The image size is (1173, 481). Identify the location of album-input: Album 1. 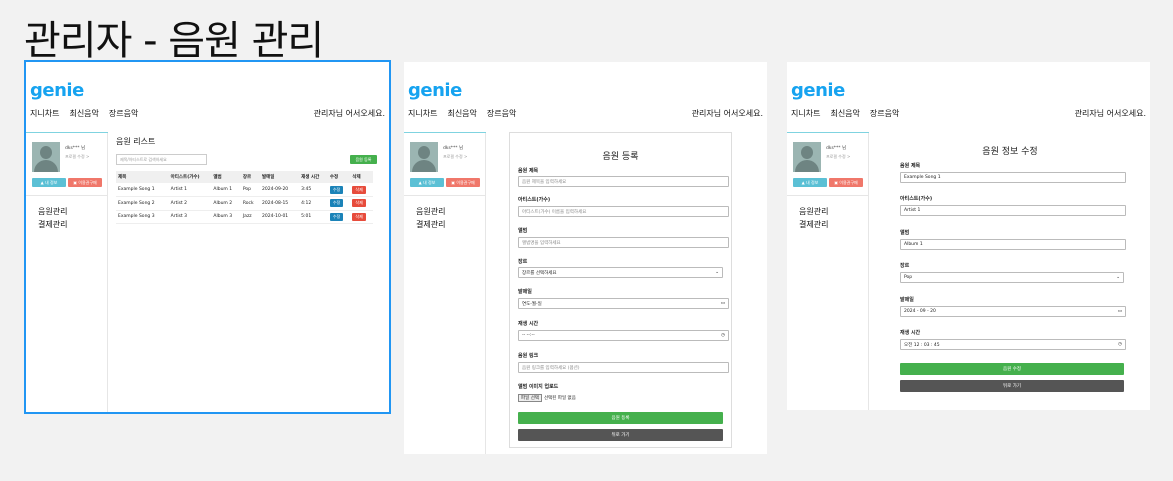
(1013, 244).